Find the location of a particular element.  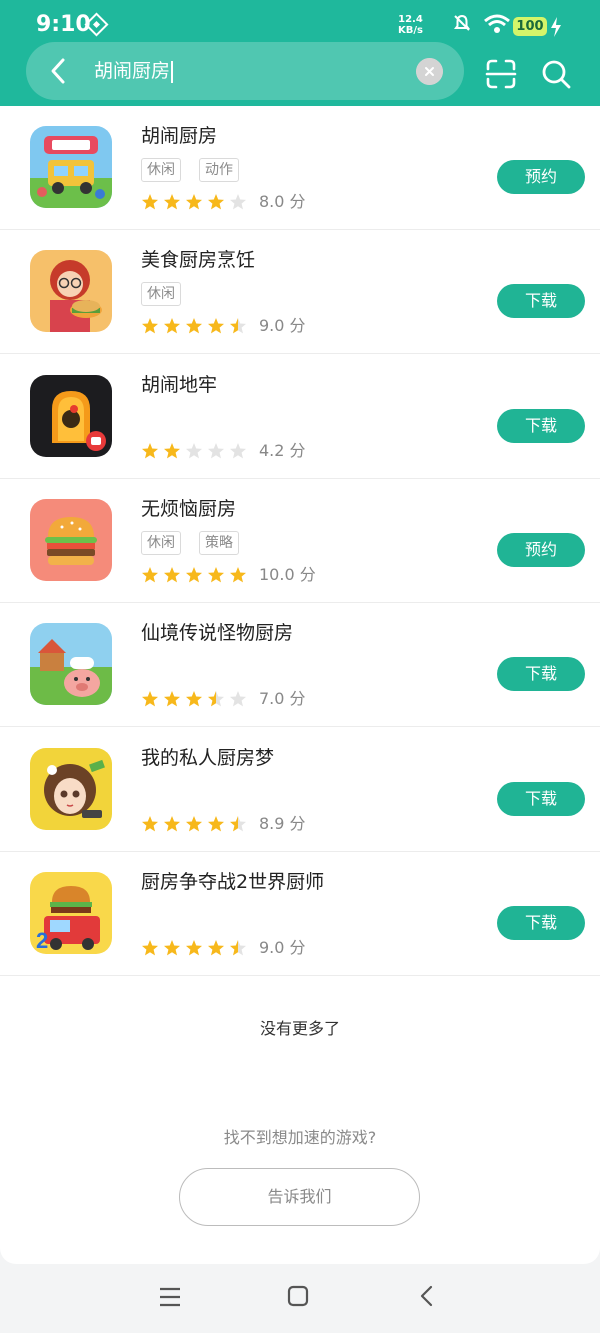

score: 8.0 分 is located at coordinates (282, 201).